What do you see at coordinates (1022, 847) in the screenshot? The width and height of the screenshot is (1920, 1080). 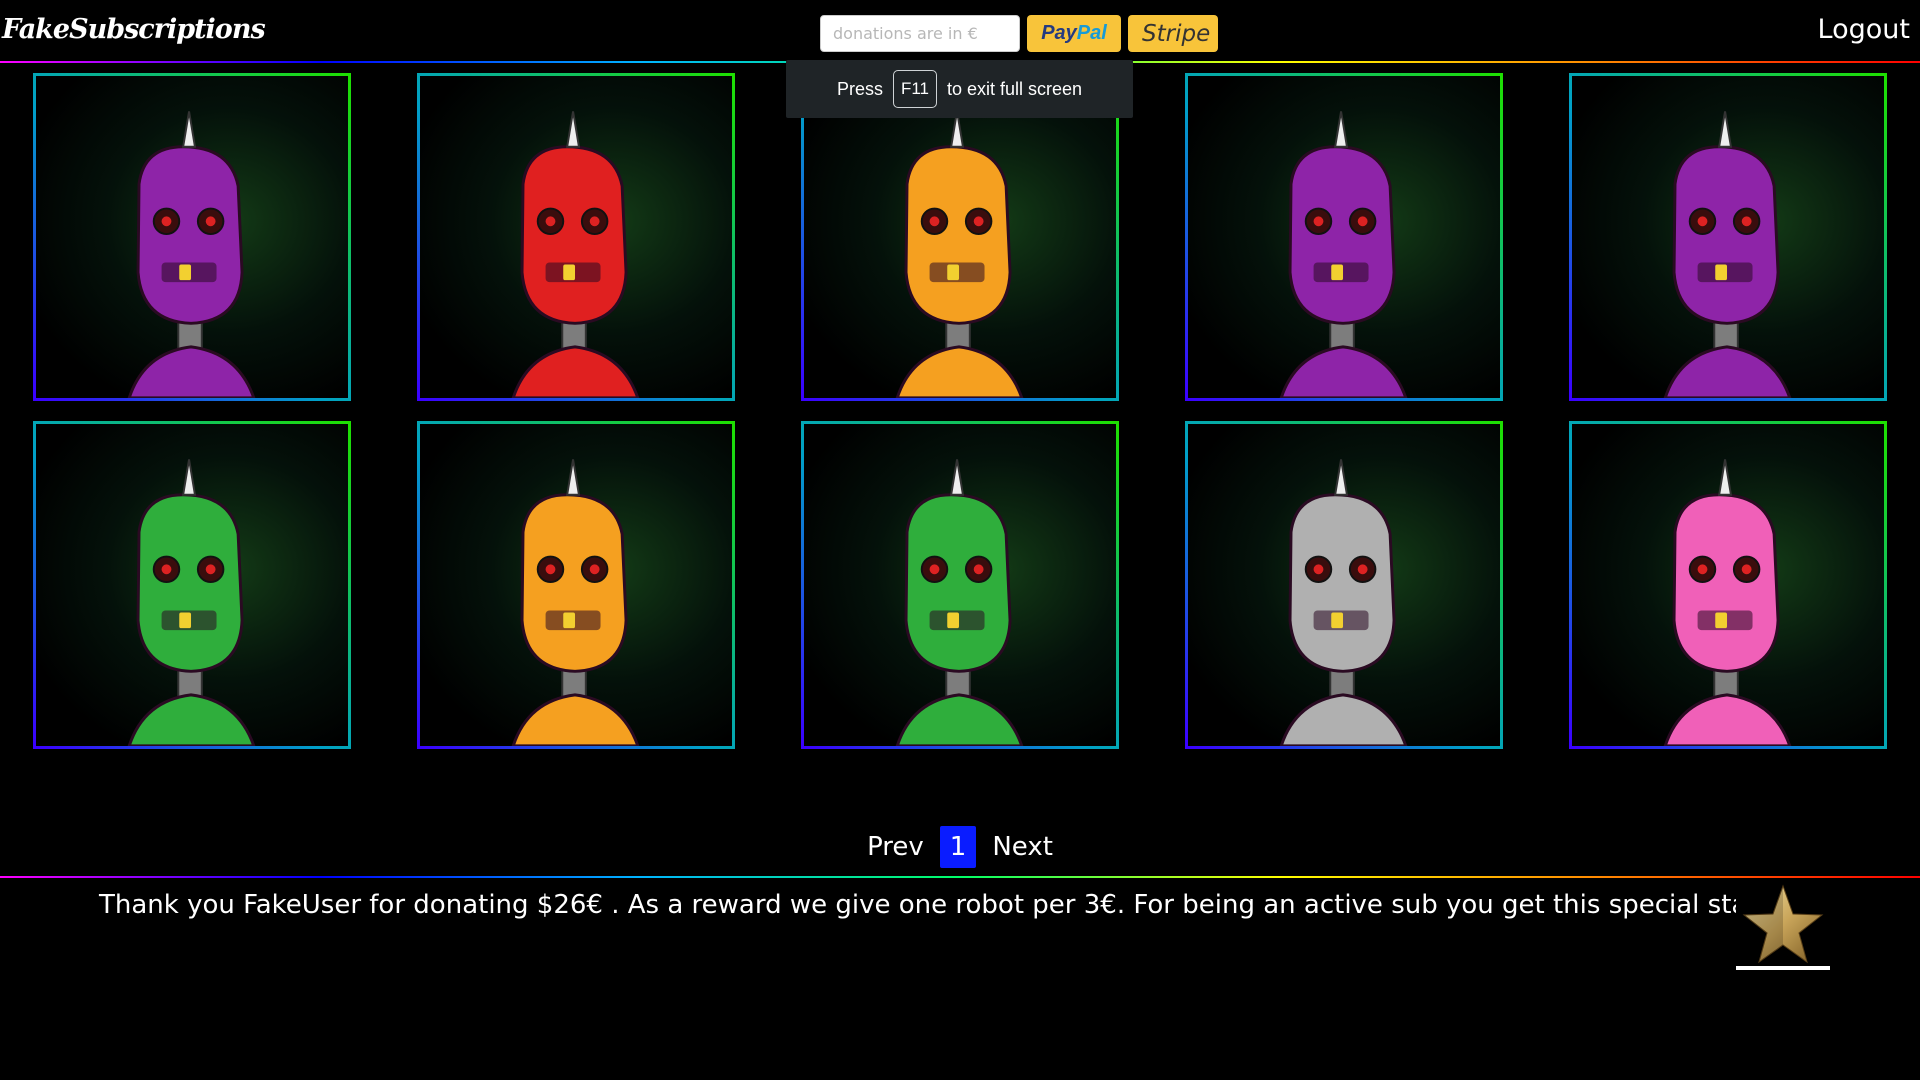 I see `next-page-link: Next` at bounding box center [1022, 847].